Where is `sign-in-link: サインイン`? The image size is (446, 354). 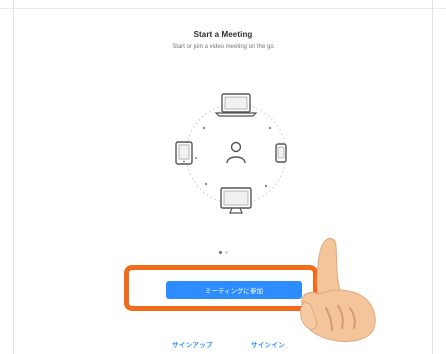 sign-in-link: サインイン is located at coordinates (268, 344).